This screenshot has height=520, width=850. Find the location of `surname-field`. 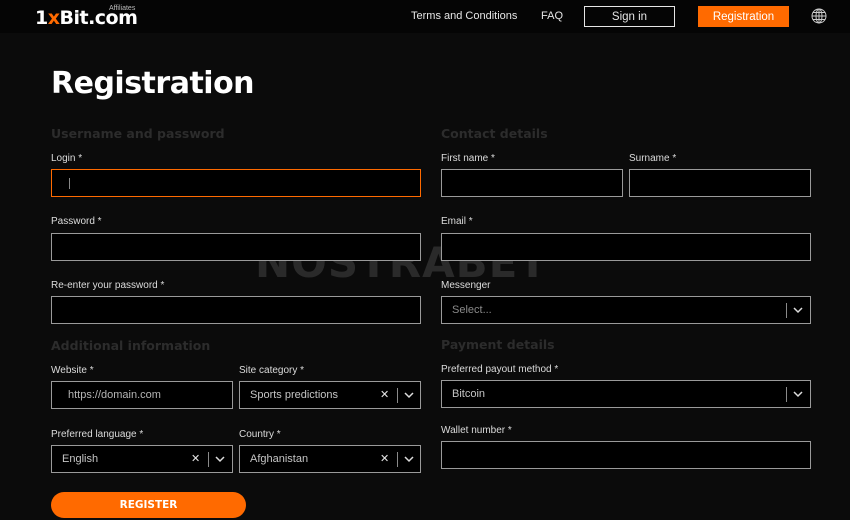

surname-field is located at coordinates (720, 183).